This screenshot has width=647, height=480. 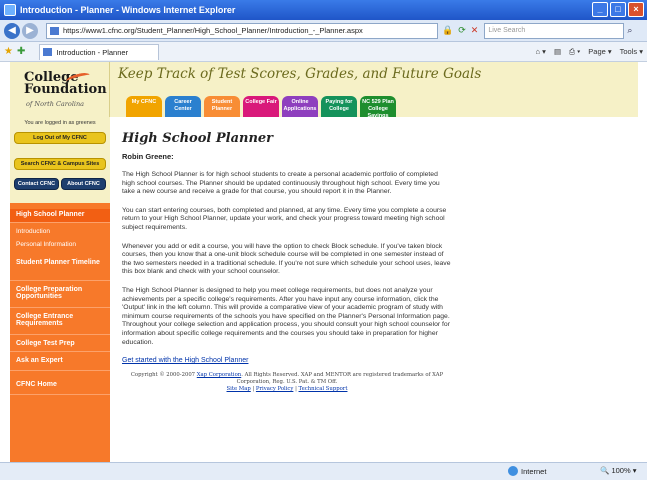 I want to click on search-icon: ⌕, so click(x=629, y=30).